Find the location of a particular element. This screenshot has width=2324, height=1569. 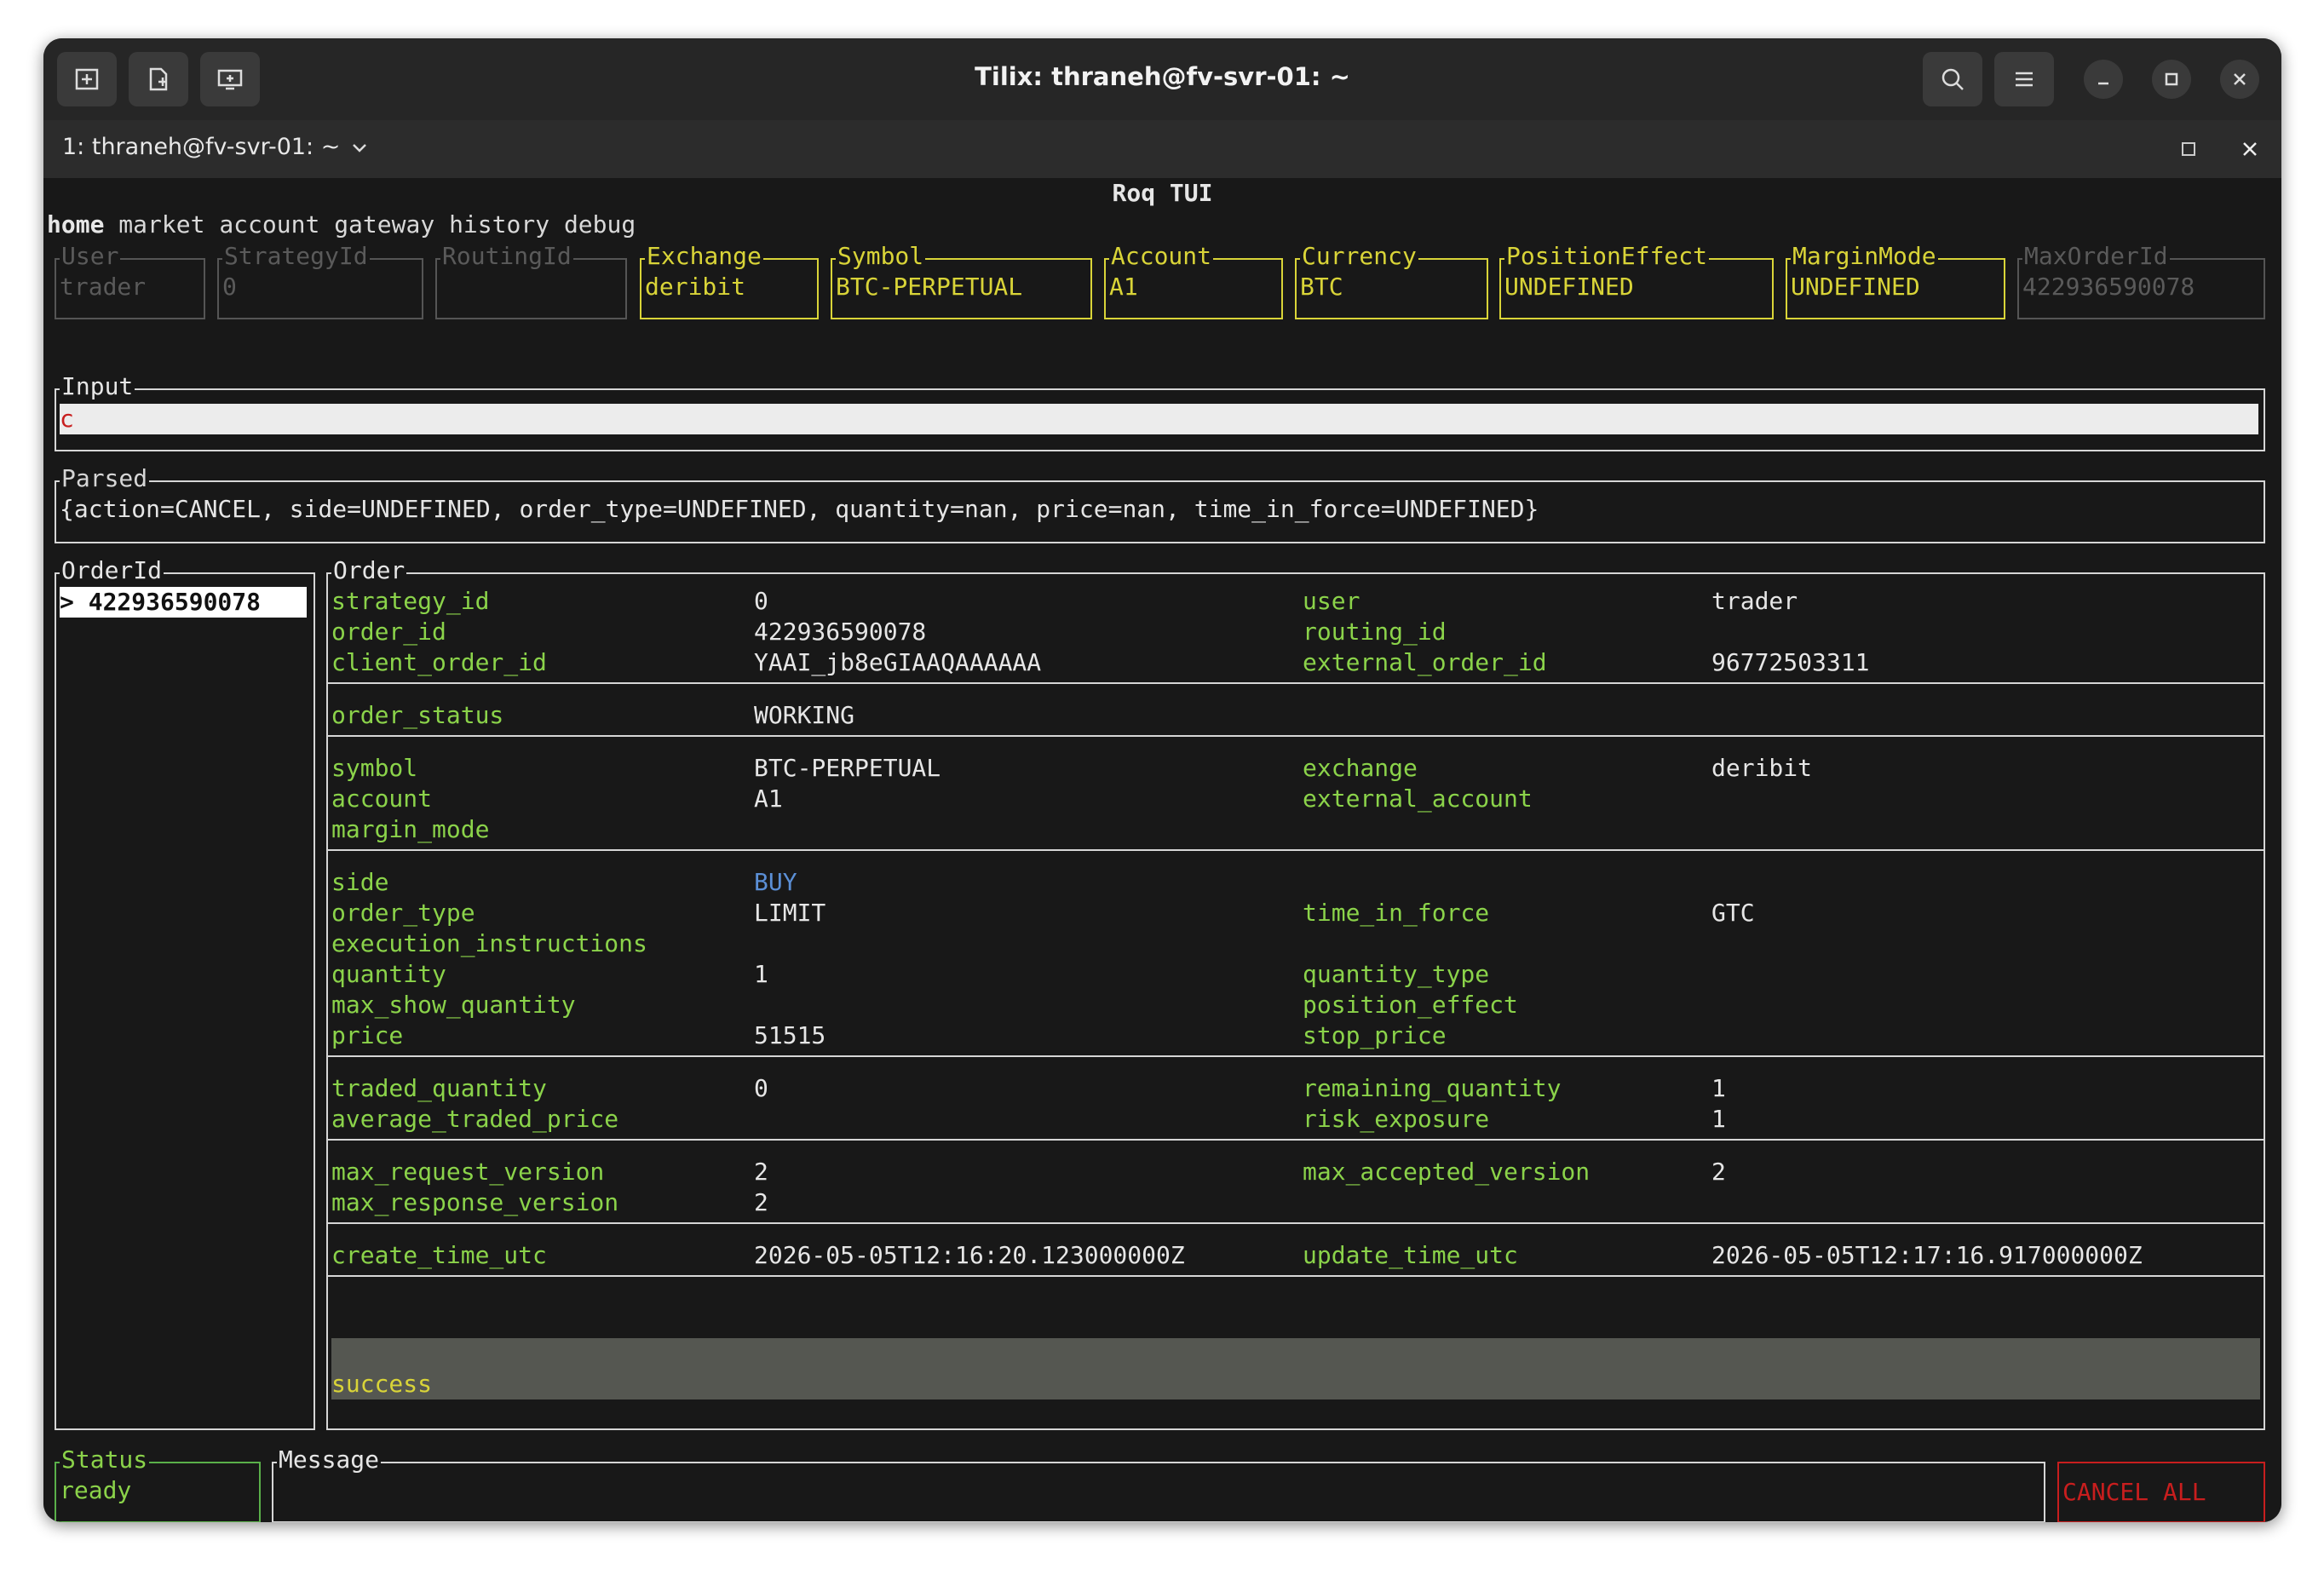

order-field-key: routing_id is located at coordinates (1375, 632).